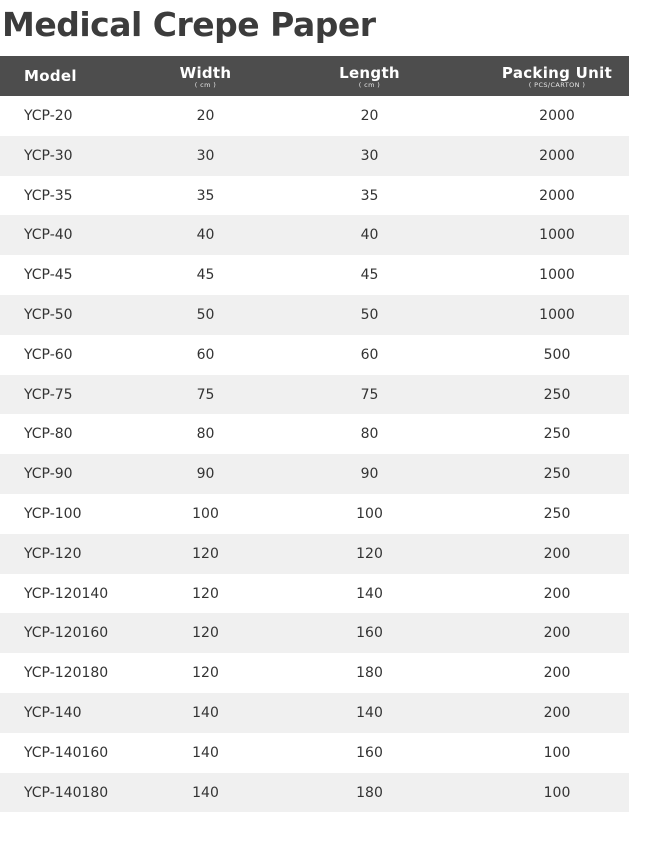 Image resolution: width=649 pixels, height=842 pixels. What do you see at coordinates (205, 513) in the screenshot?
I see `cell-width: 100` at bounding box center [205, 513].